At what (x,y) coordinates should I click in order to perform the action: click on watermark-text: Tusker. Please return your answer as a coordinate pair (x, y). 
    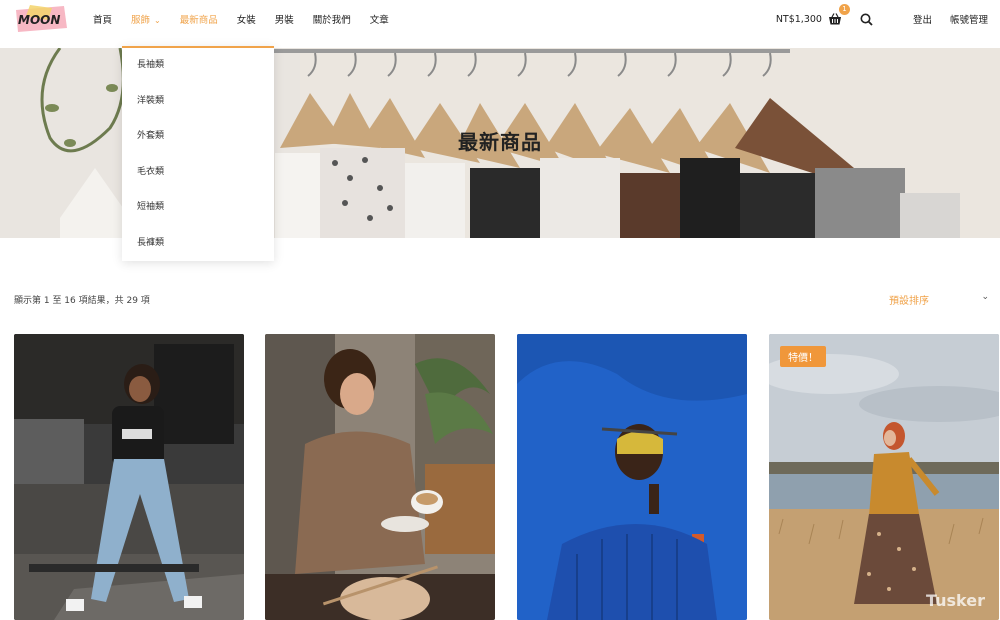
    Looking at the image, I should click on (955, 600).